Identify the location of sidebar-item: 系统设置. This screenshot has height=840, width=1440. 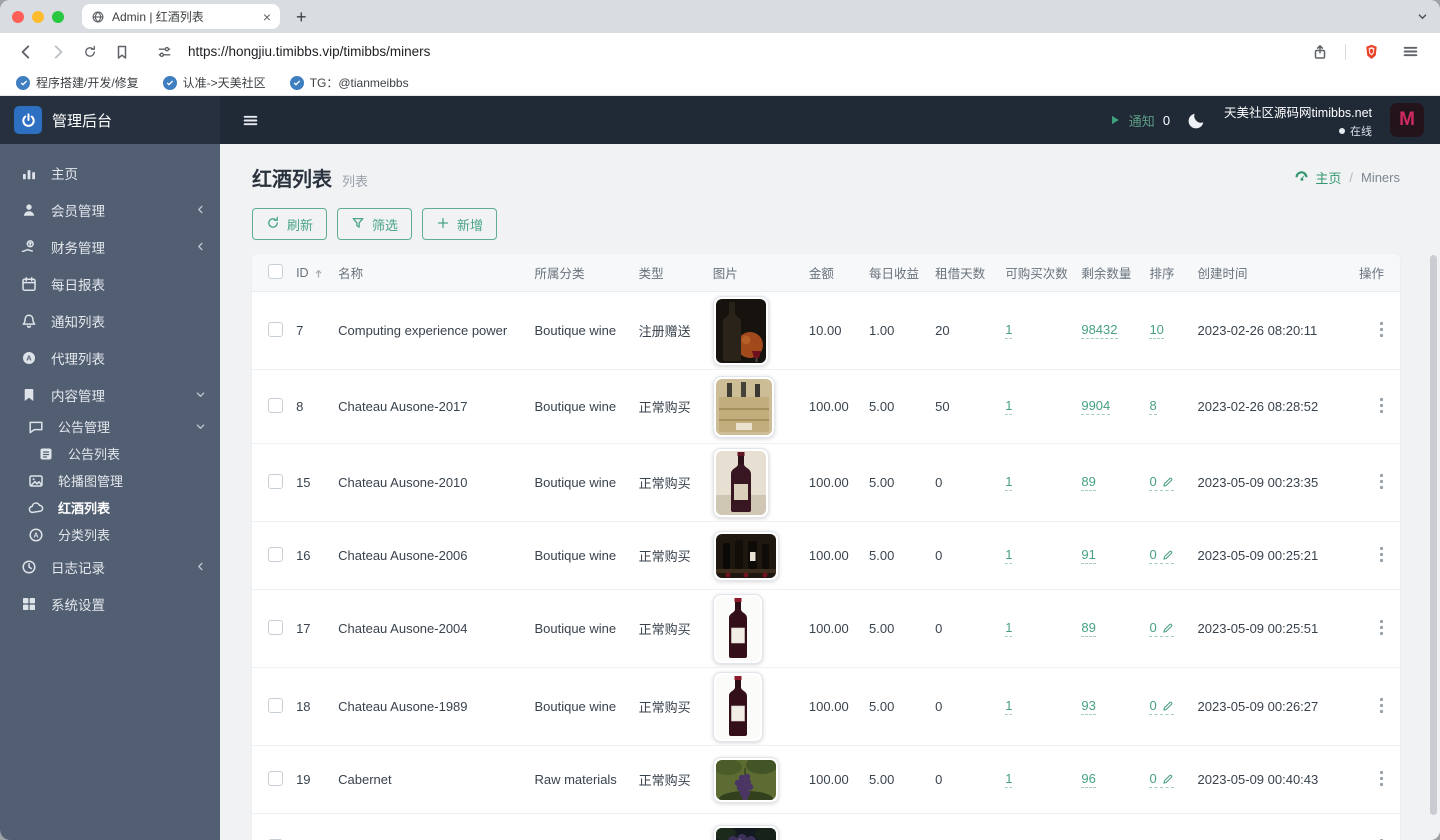
(110, 603).